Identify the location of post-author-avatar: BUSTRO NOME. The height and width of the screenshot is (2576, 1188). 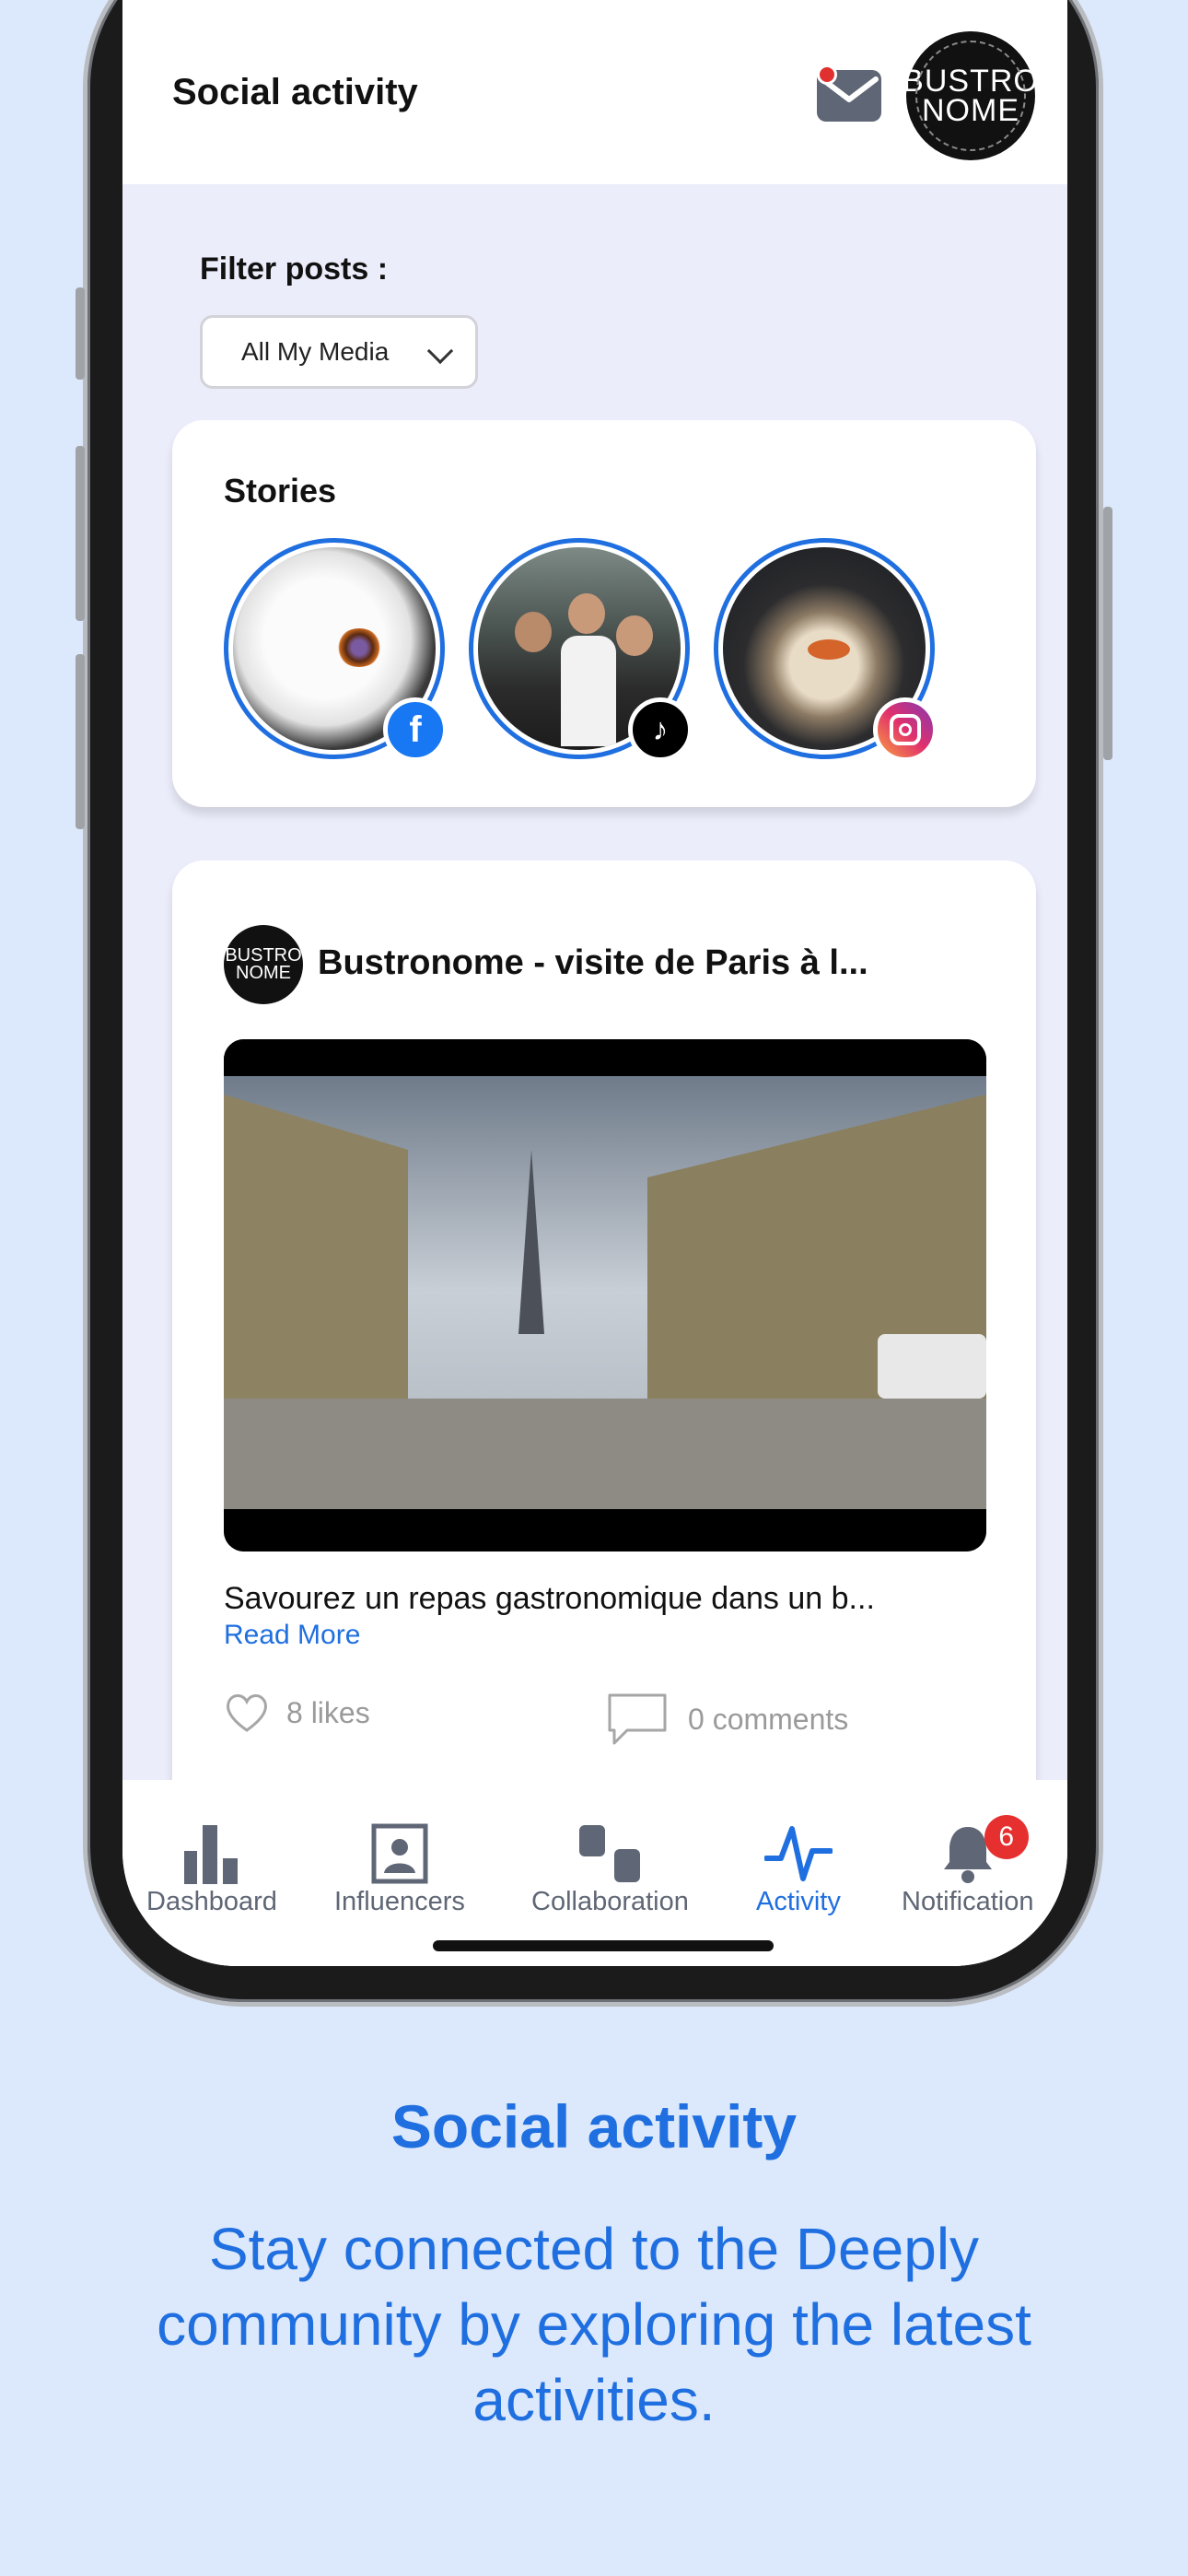
(263, 964).